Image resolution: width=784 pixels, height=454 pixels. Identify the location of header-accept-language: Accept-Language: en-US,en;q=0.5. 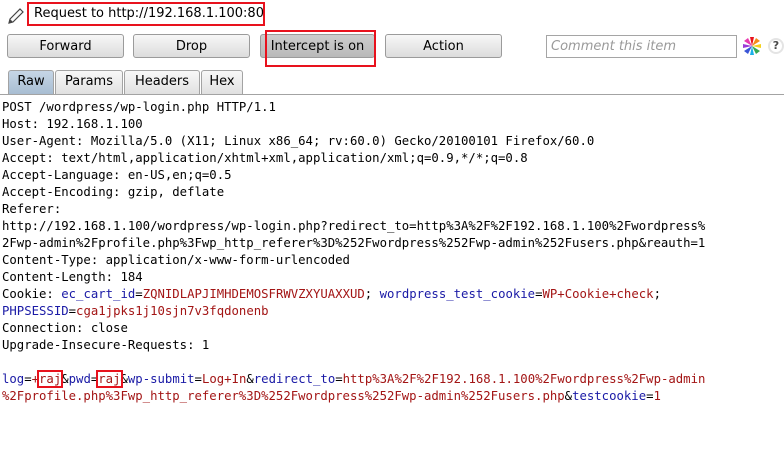
(117, 175).